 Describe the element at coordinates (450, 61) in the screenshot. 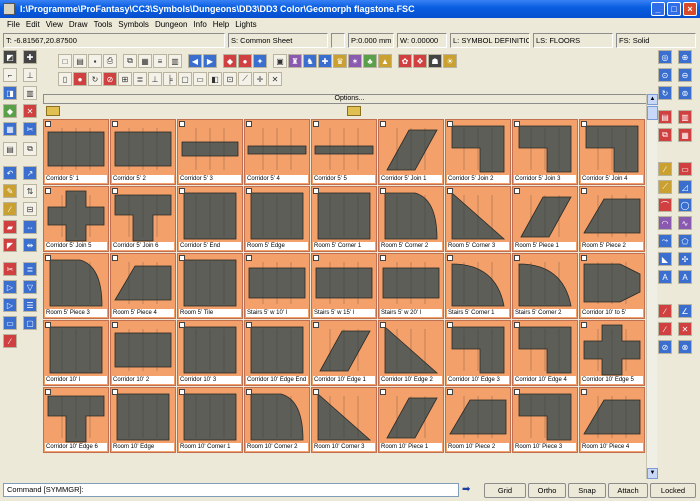

I see `symbol-catalog-12-icon: ☀` at that location.